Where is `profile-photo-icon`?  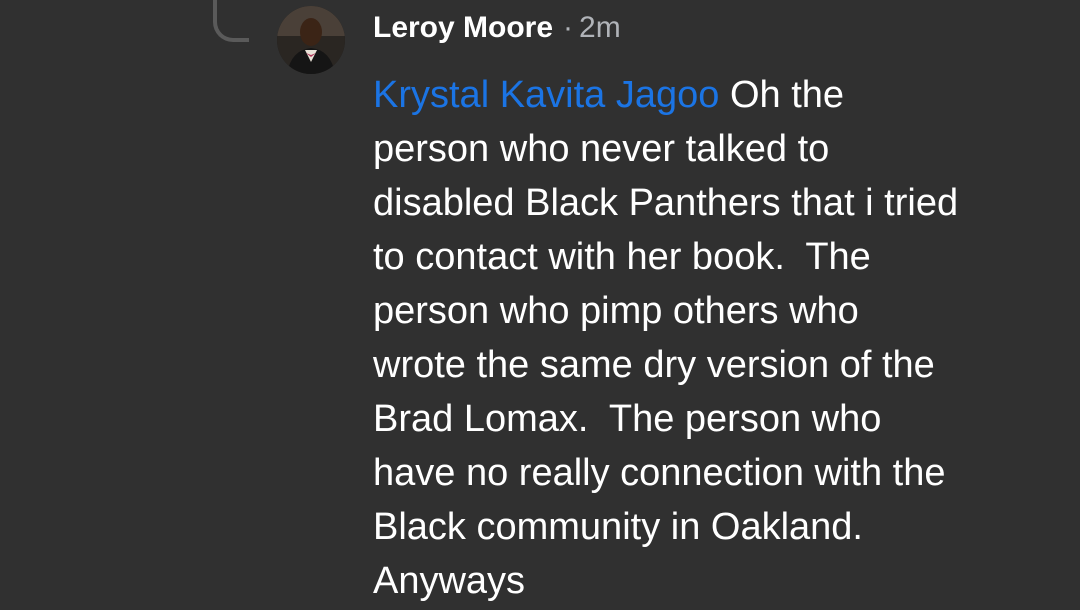
profile-photo-icon is located at coordinates (311, 40).